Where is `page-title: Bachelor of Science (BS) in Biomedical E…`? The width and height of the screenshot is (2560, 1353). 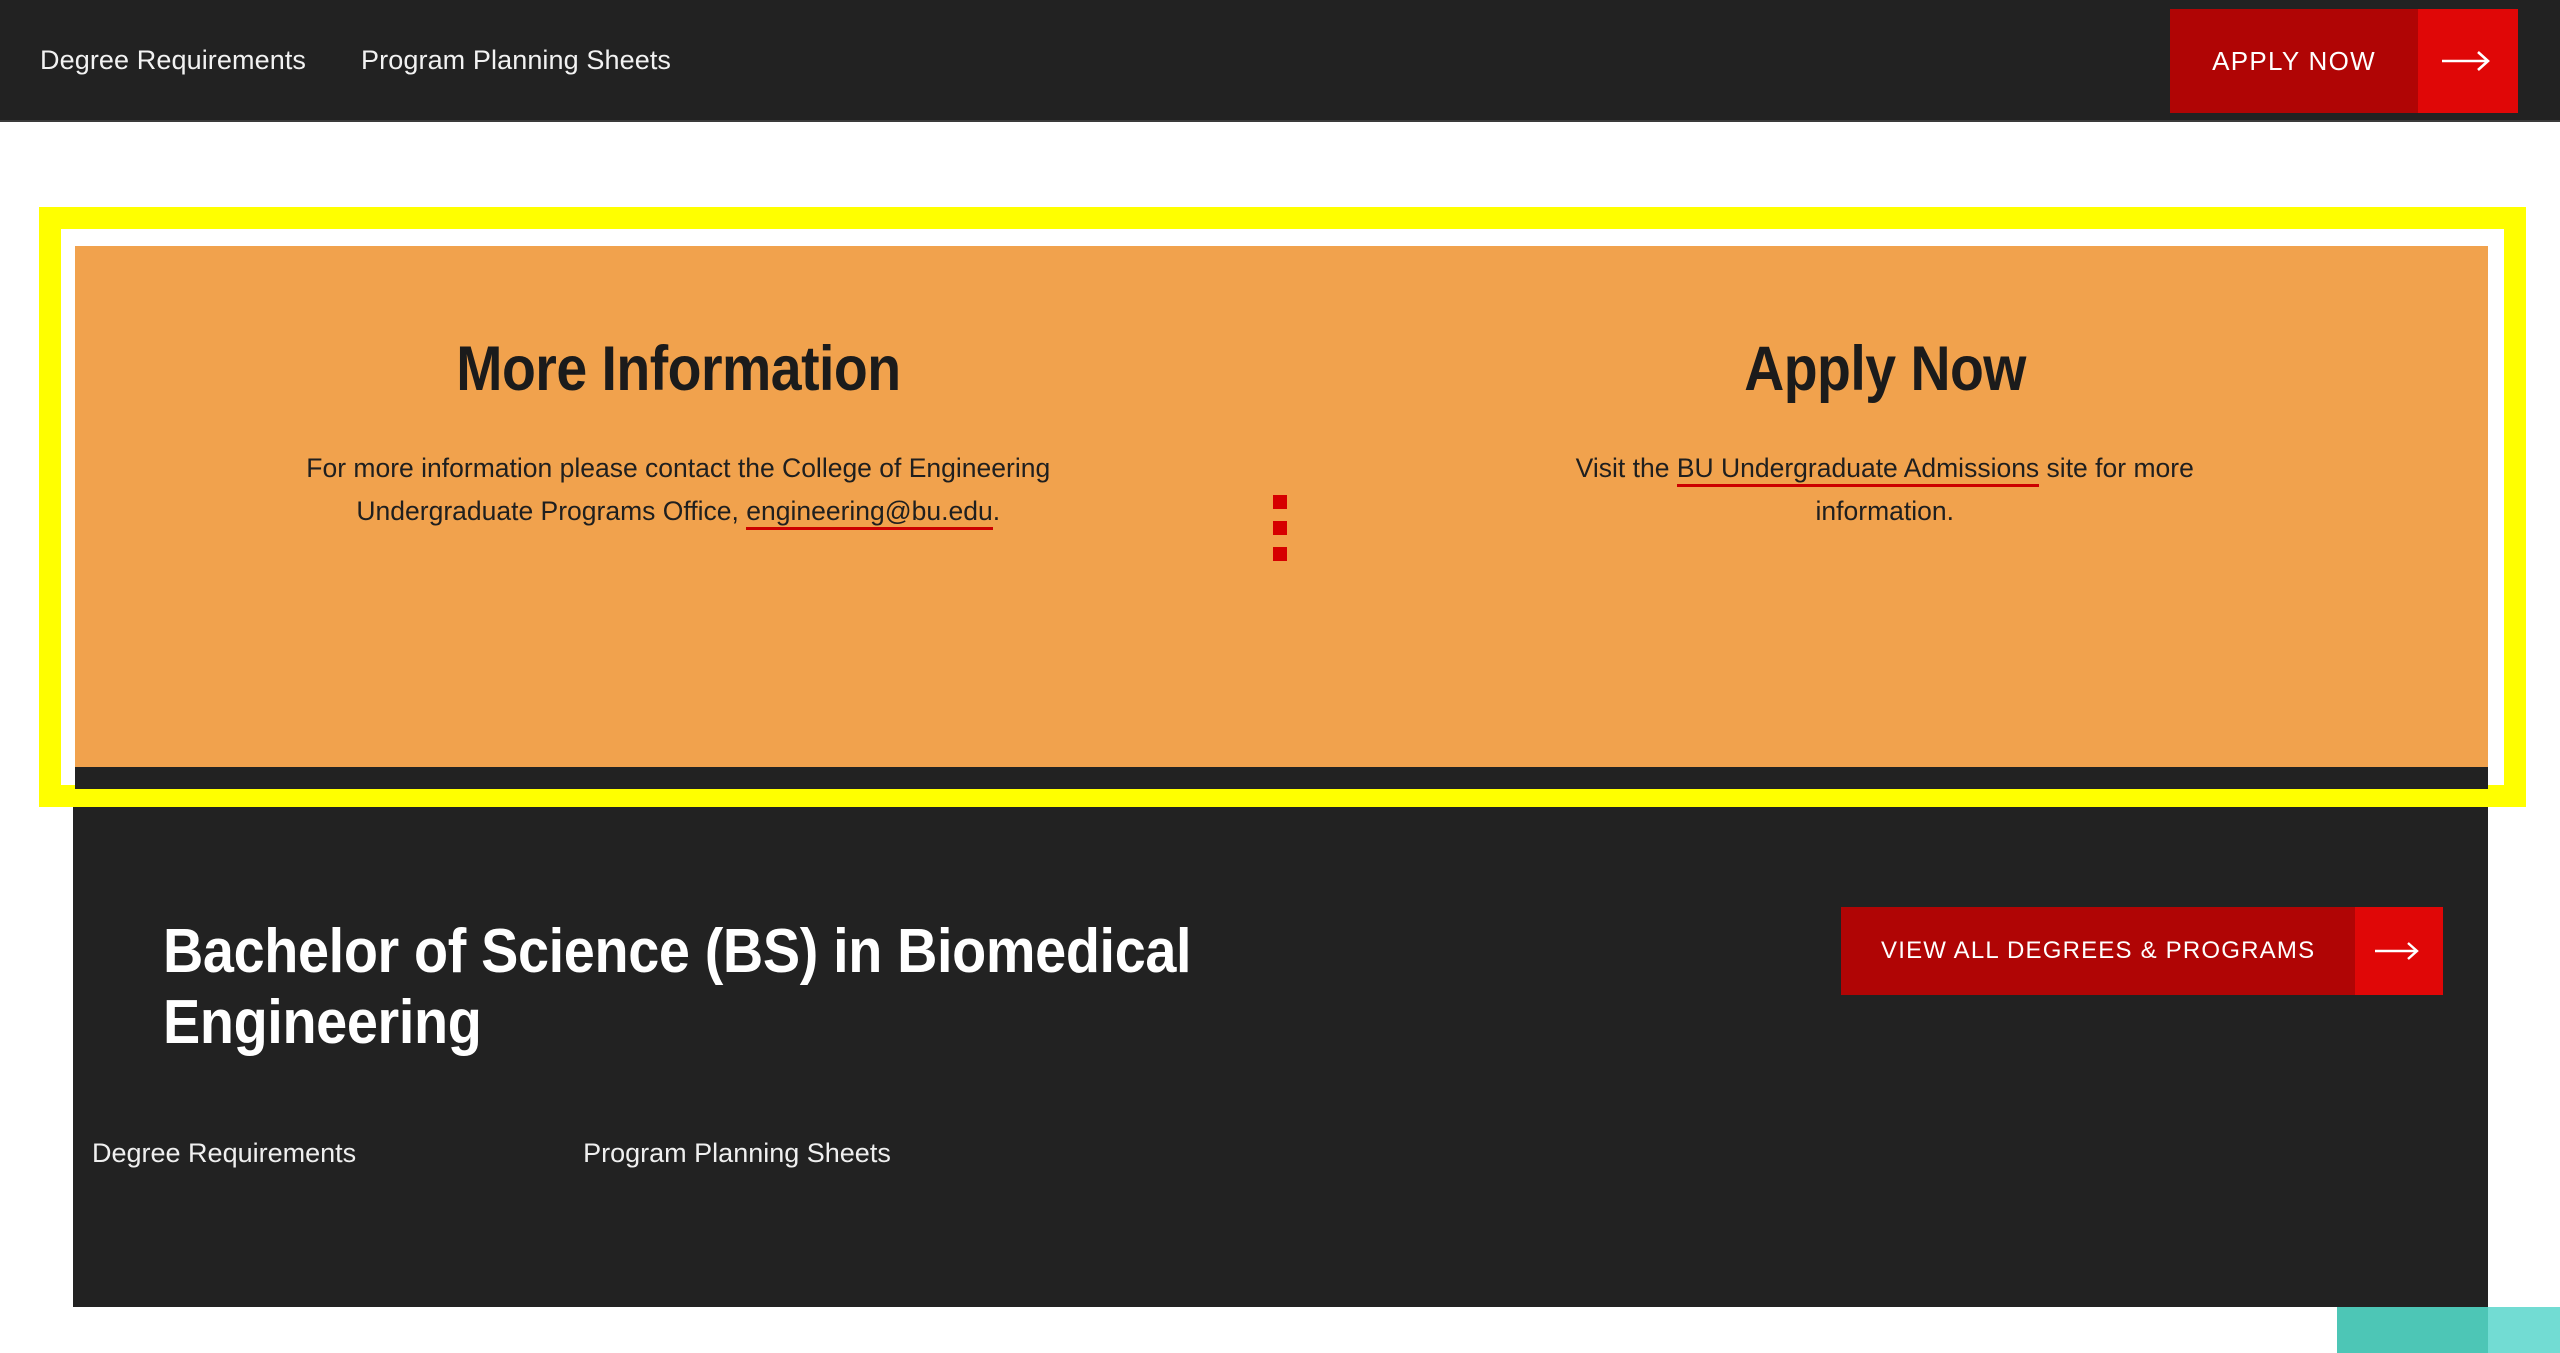 page-title: Bachelor of Science (BS) in Biomedical E… is located at coordinates (677, 987).